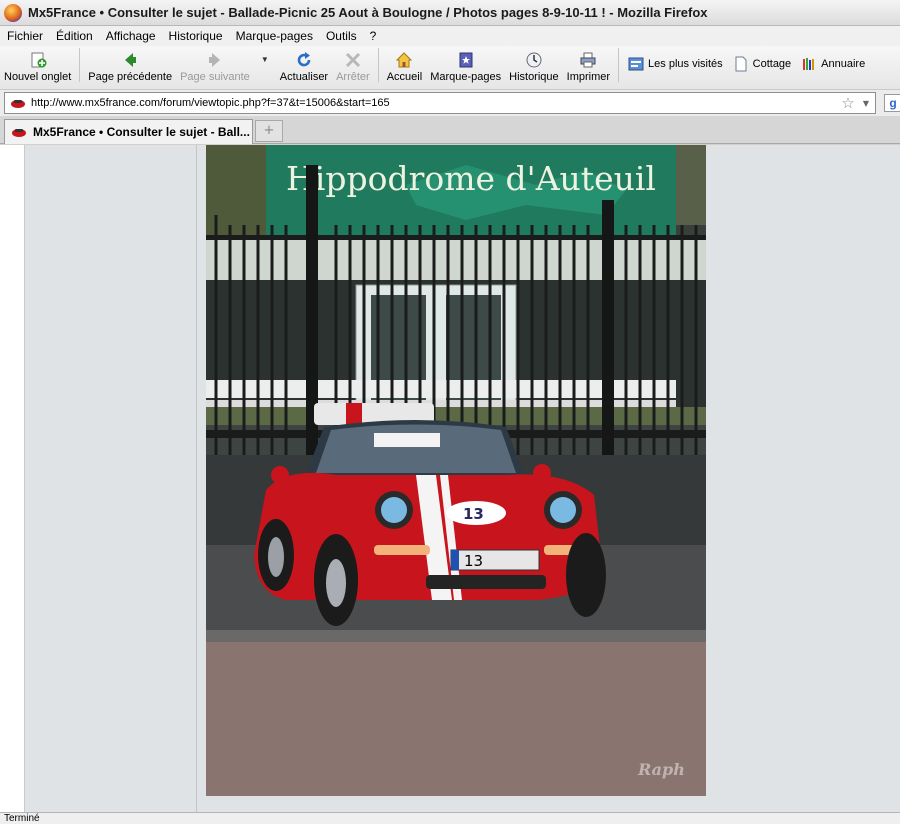 The width and height of the screenshot is (900, 824). Describe the element at coordinates (304, 60) in the screenshot. I see `reload-icon` at that location.